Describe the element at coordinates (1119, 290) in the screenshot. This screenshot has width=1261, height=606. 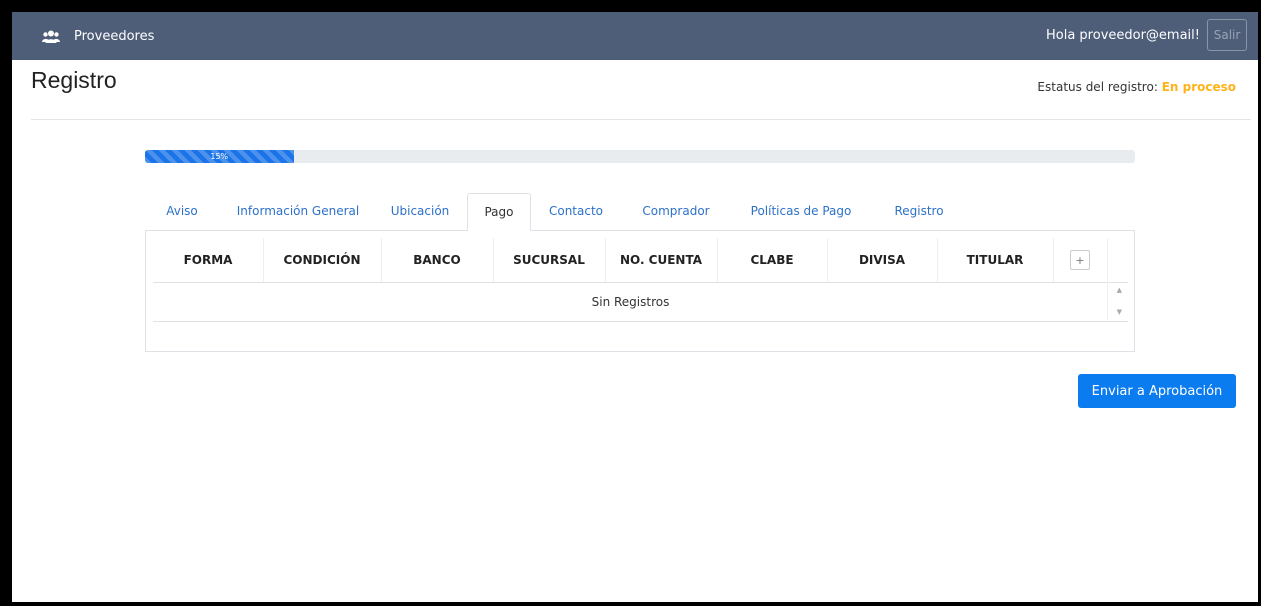
I see `scroll-up-icon: ▲` at that location.